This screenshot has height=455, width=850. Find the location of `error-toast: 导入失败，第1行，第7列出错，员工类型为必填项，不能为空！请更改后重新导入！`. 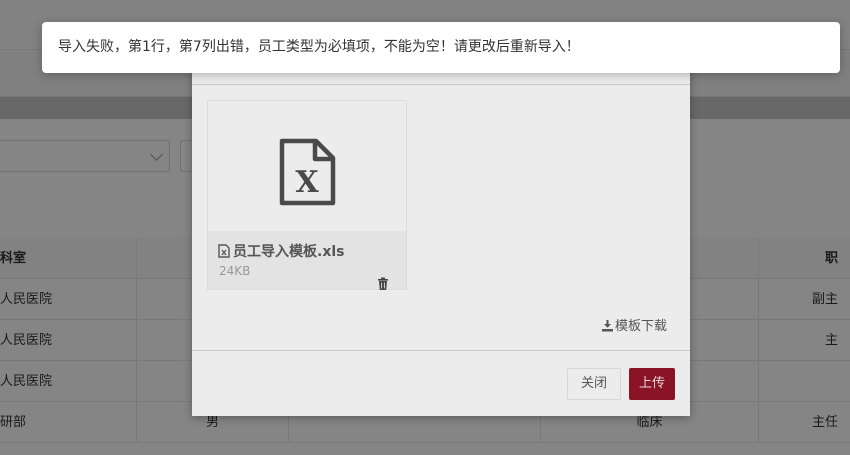

error-toast: 导入失败，第1行，第7列出错，员工类型为必填项，不能为空！请更改后重新导入！ is located at coordinates (441, 47).